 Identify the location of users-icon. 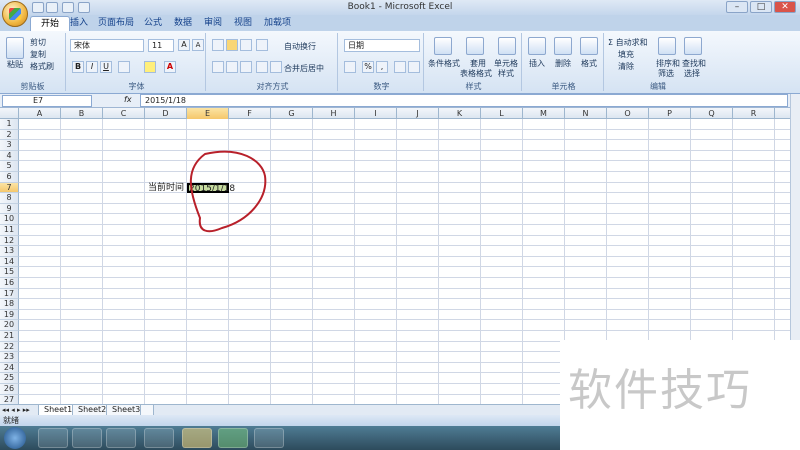
(159, 438).